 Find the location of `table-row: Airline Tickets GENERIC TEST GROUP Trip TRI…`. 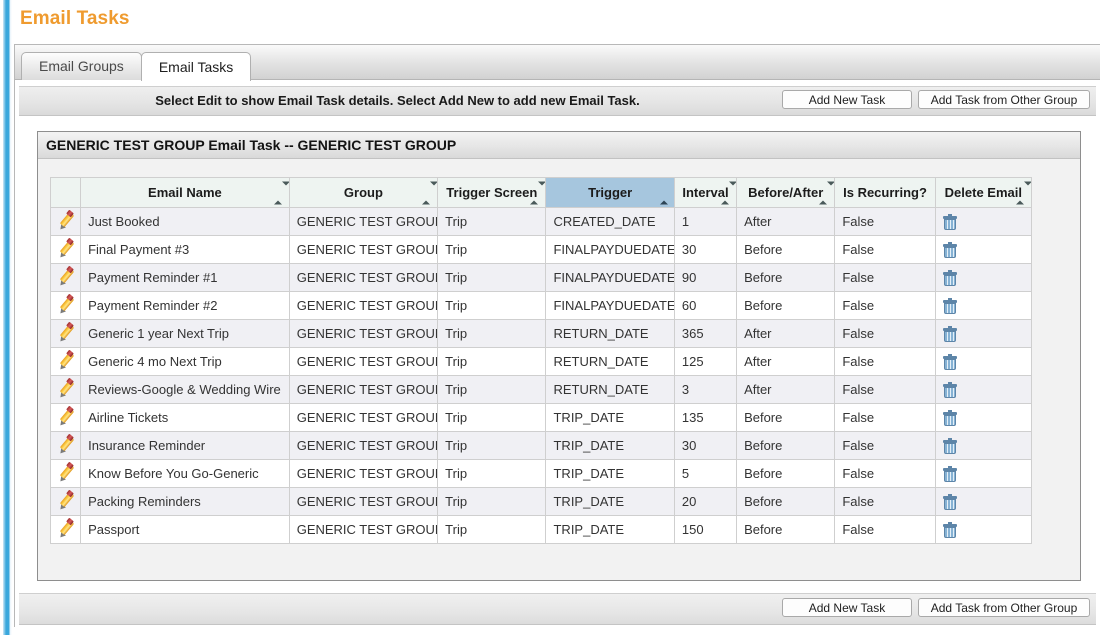

table-row: Airline Tickets GENERIC TEST GROUP Trip TRI… is located at coordinates (541, 417).